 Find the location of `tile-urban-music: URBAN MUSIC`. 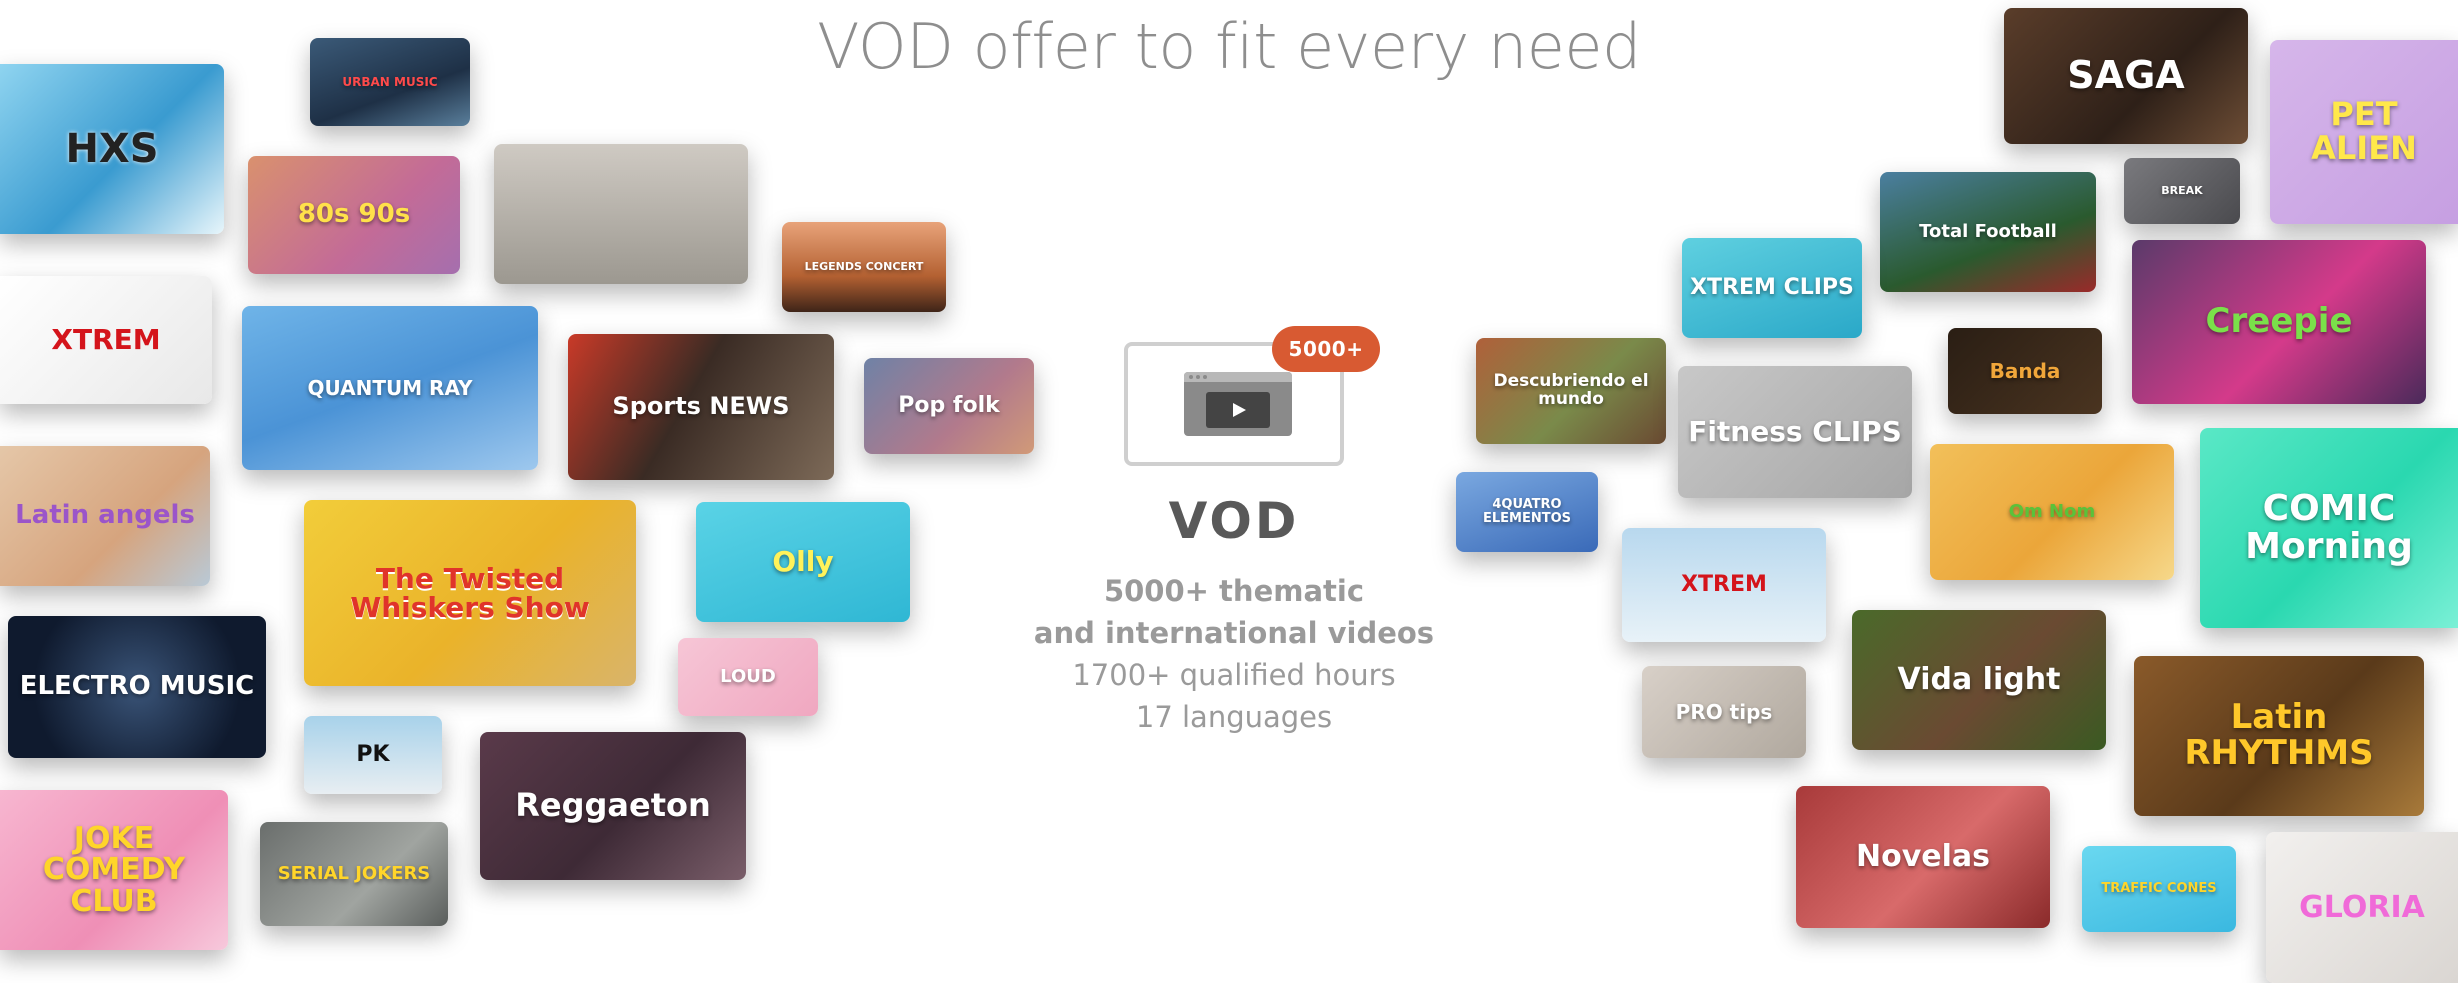

tile-urban-music: URBAN MUSIC is located at coordinates (390, 82).